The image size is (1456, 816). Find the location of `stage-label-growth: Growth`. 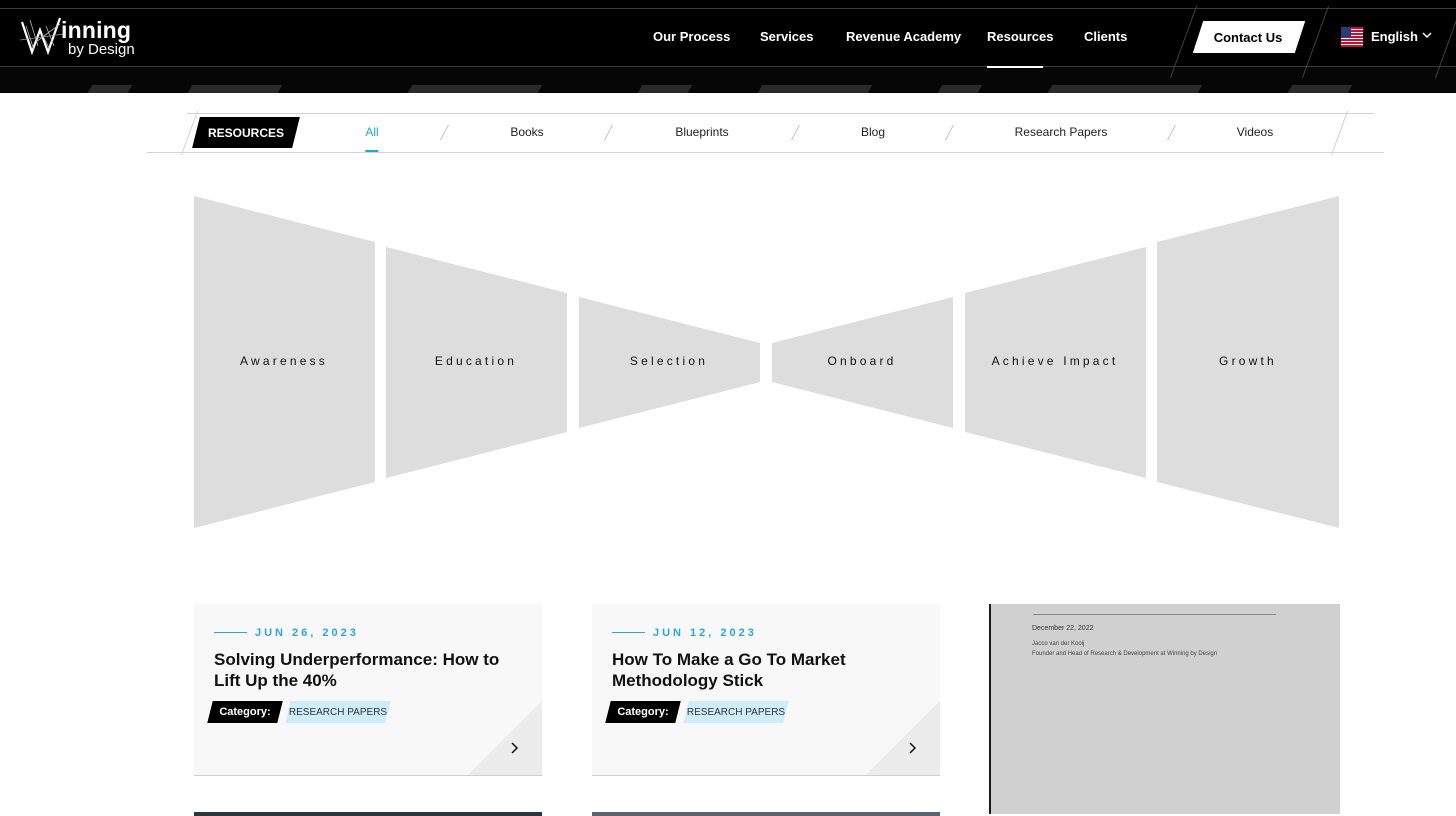

stage-label-growth: Growth is located at coordinates (1248, 361).